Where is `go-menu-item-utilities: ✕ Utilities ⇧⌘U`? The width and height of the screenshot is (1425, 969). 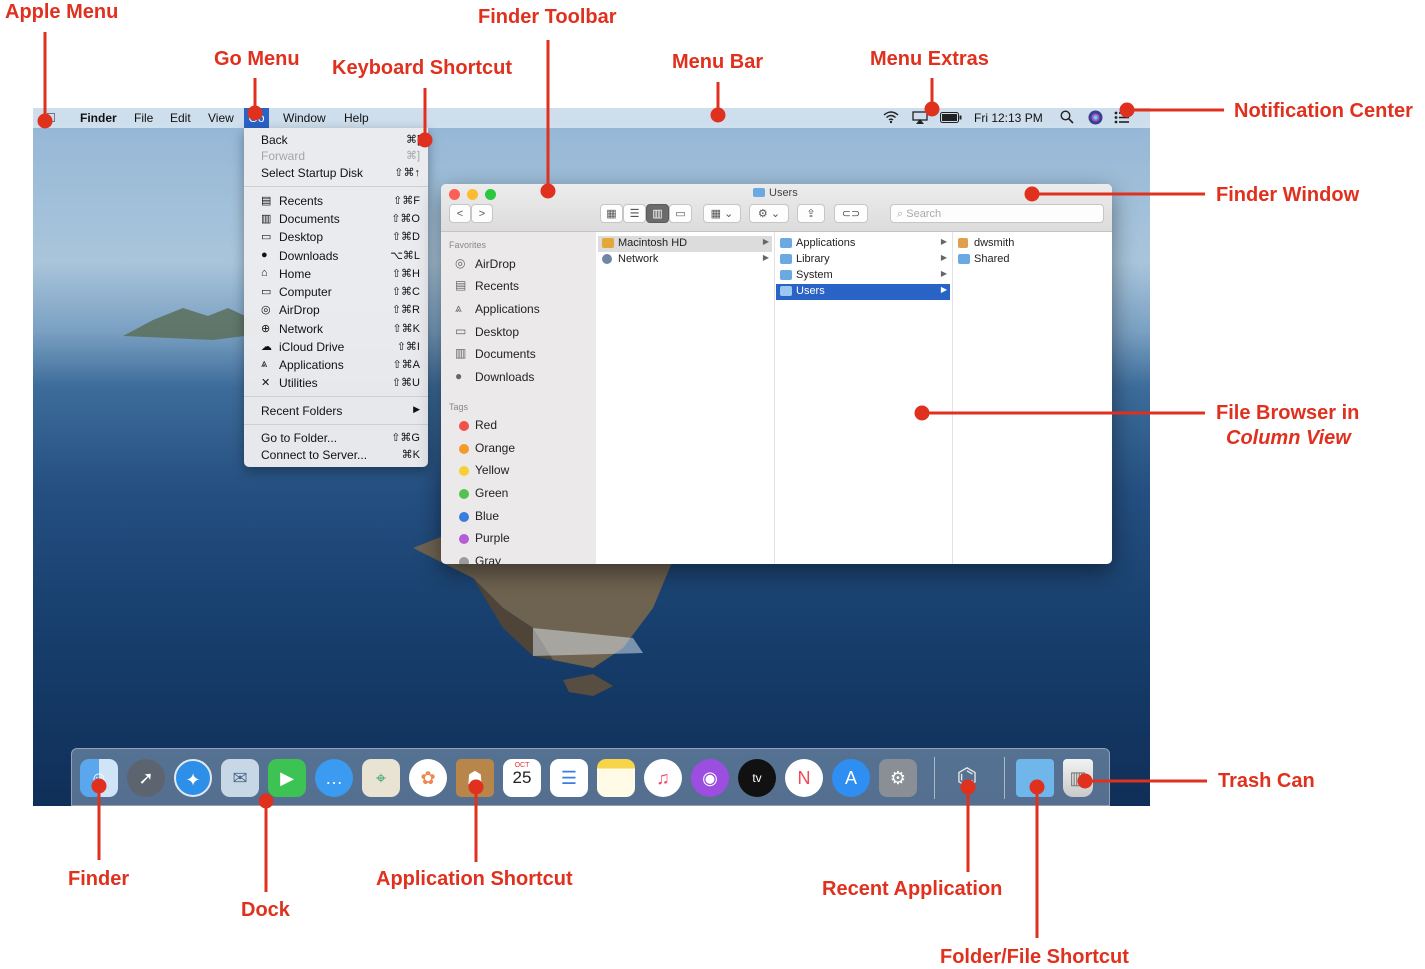
go-menu-item-utilities: ✕ Utilities ⇧⌘U is located at coordinates (336, 383).